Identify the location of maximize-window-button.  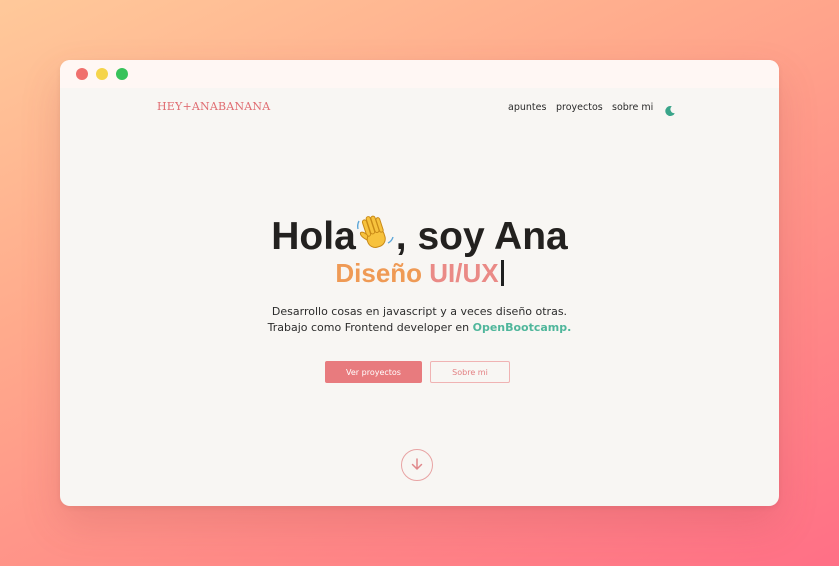
(122, 74).